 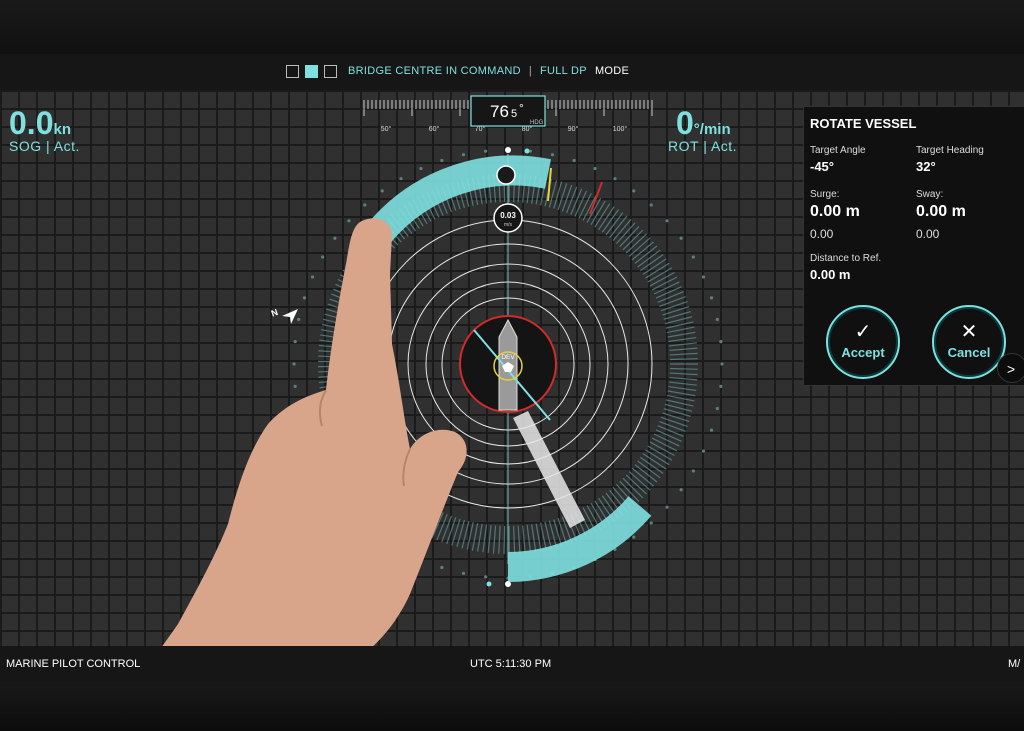 What do you see at coordinates (512, 706) in the screenshot?
I see `monitor-bezel-bottom` at bounding box center [512, 706].